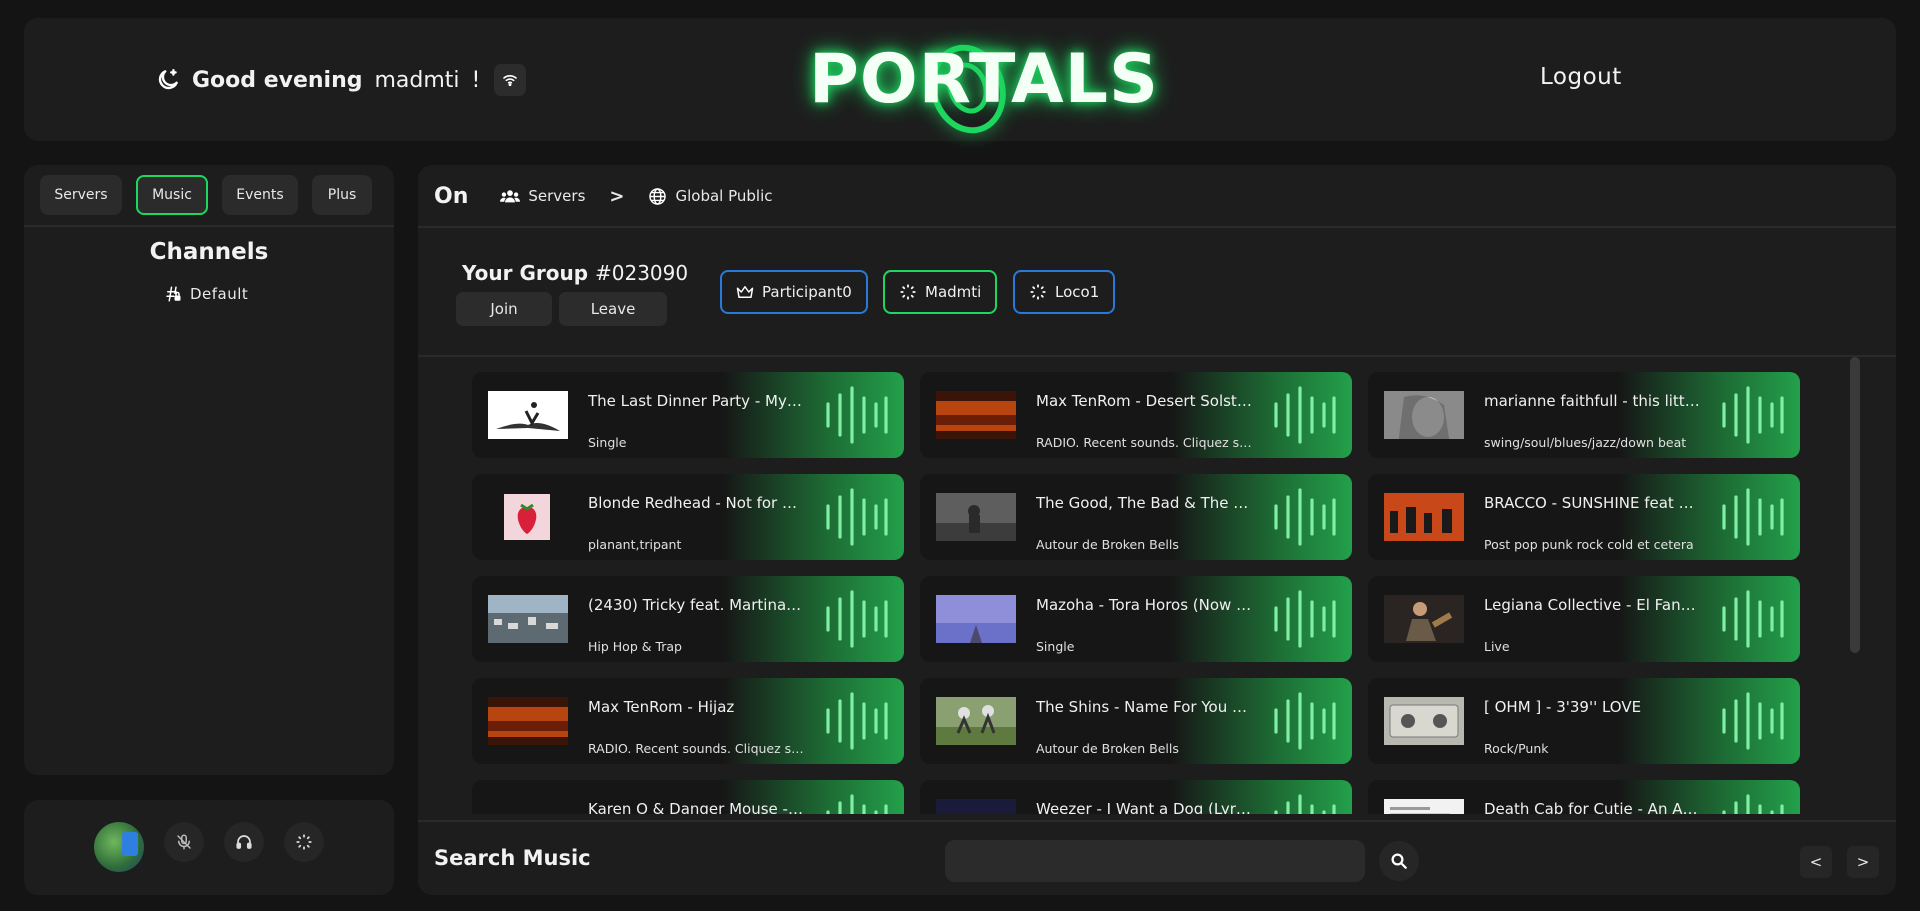 The width and height of the screenshot is (1920, 911). I want to click on track-title: The Good, The Bad & The Queen, so click(1144, 503).